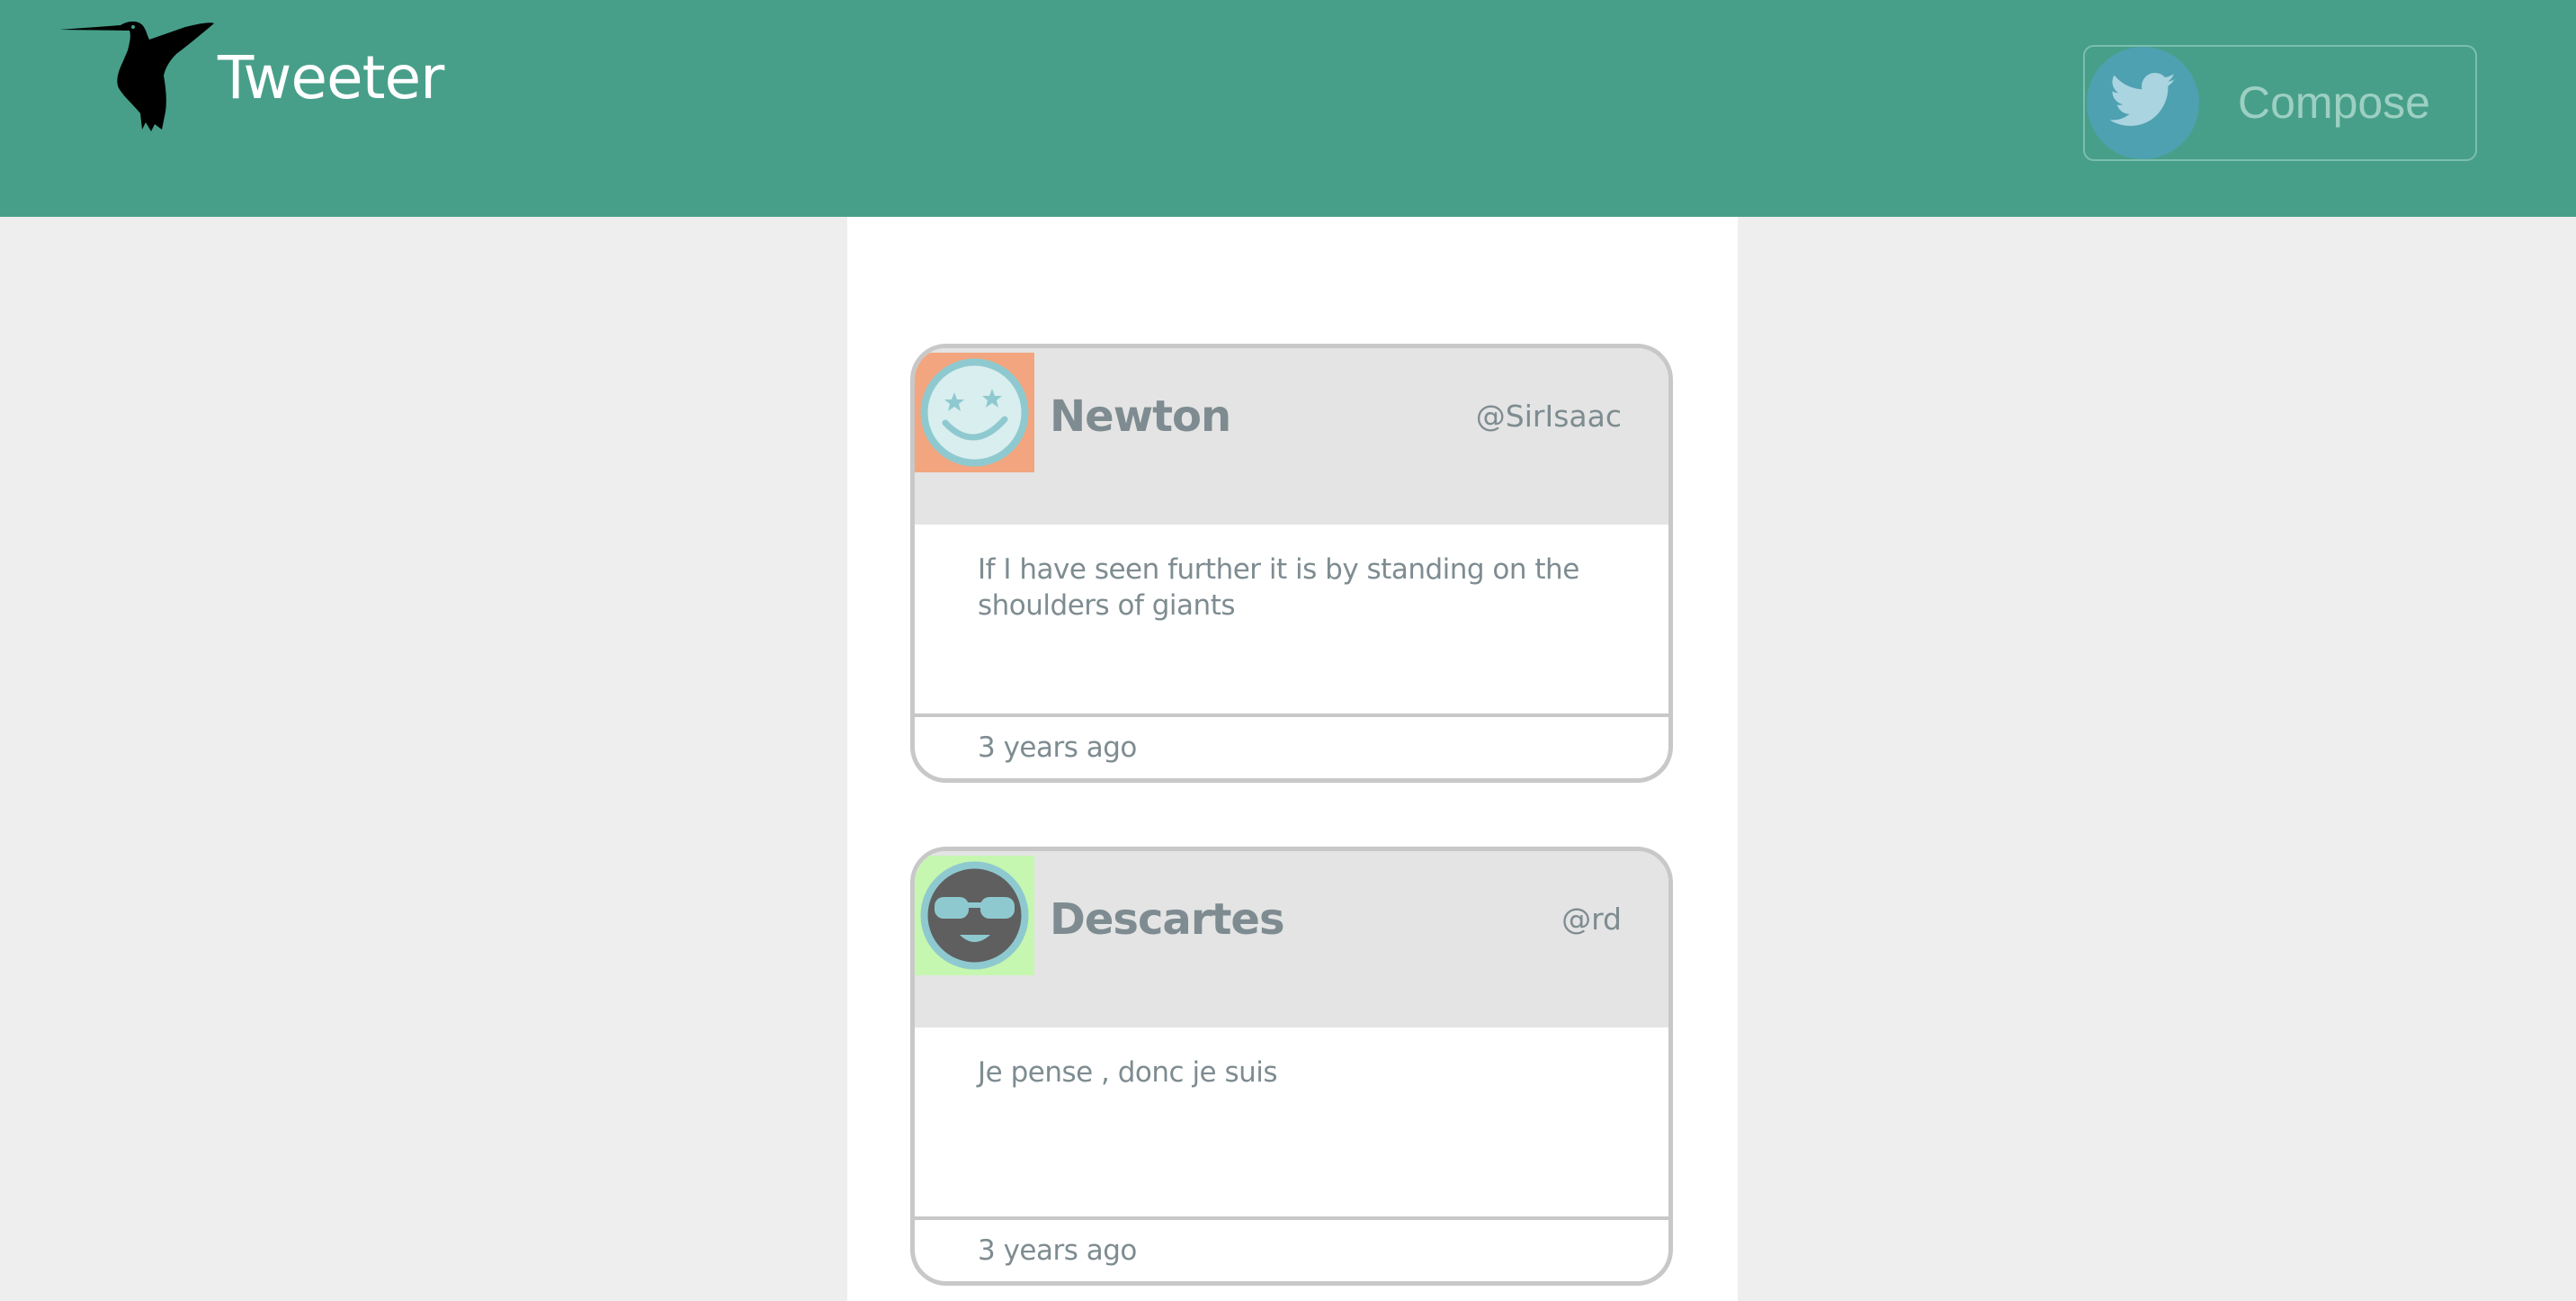 The height and width of the screenshot is (1301, 2576). I want to click on twitter-bird-icon, so click(2143, 103).